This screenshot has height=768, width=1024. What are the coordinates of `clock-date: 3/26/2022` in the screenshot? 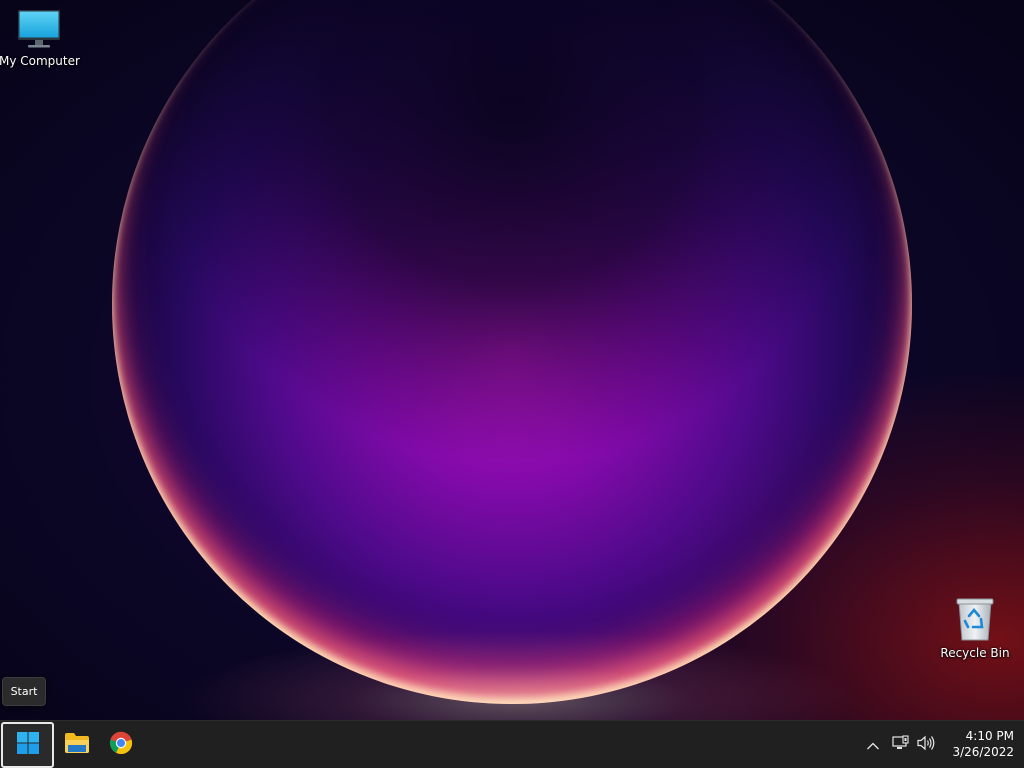 It's located at (983, 752).